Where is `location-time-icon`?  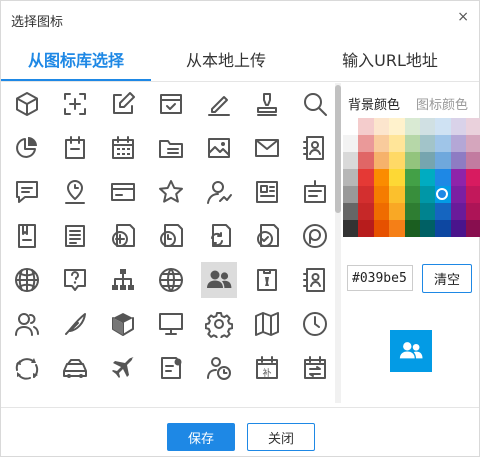
location-time-icon is located at coordinates (75, 192).